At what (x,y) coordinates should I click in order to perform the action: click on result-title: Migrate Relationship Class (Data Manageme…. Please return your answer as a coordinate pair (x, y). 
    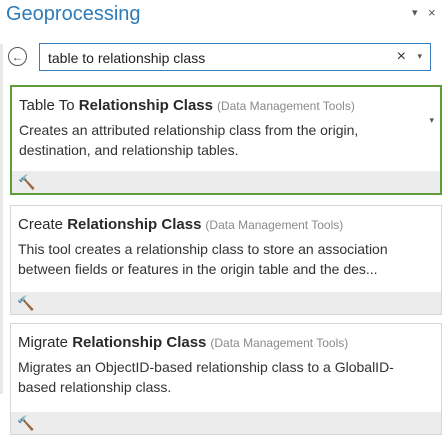
    Looking at the image, I should click on (183, 342).